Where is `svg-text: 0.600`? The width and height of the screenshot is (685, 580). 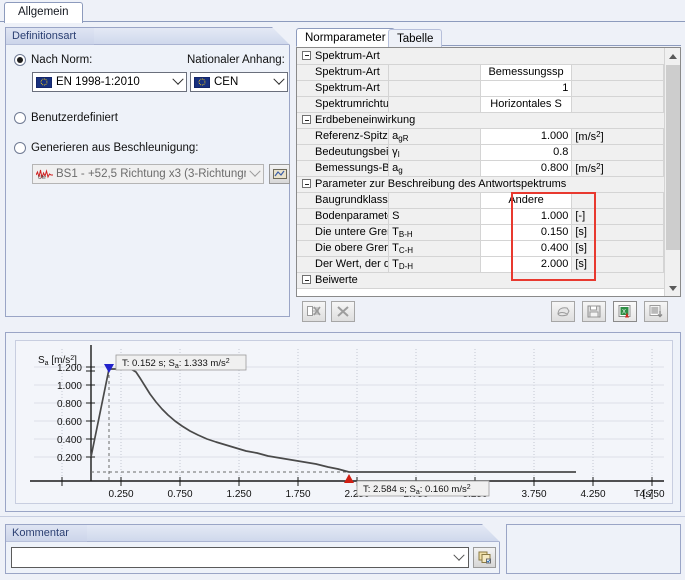
svg-text: 0.600 is located at coordinates (69, 422).